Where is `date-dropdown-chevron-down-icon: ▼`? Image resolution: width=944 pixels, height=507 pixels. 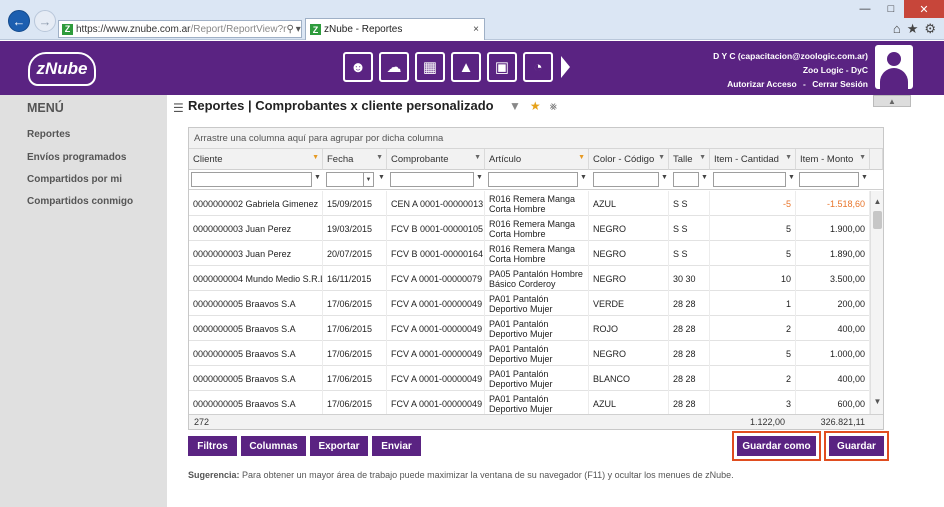 date-dropdown-chevron-down-icon: ▼ is located at coordinates (369, 179).